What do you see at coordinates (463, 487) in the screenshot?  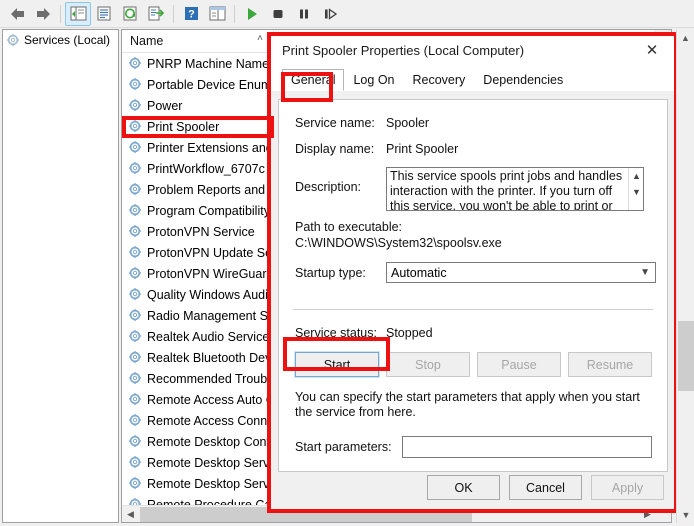 I see `ok-button: OK` at bounding box center [463, 487].